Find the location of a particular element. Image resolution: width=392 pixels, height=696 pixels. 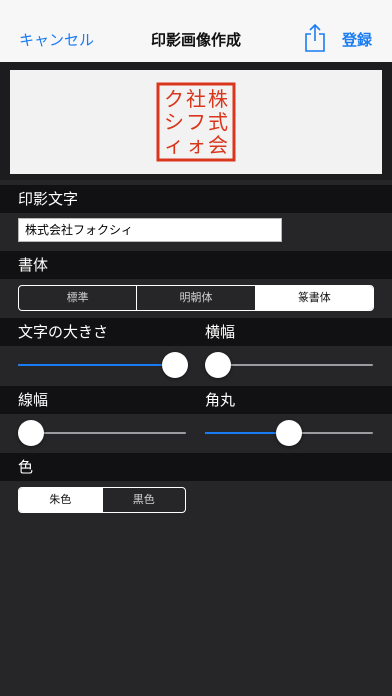

seal-character: 式 is located at coordinates (218, 122).